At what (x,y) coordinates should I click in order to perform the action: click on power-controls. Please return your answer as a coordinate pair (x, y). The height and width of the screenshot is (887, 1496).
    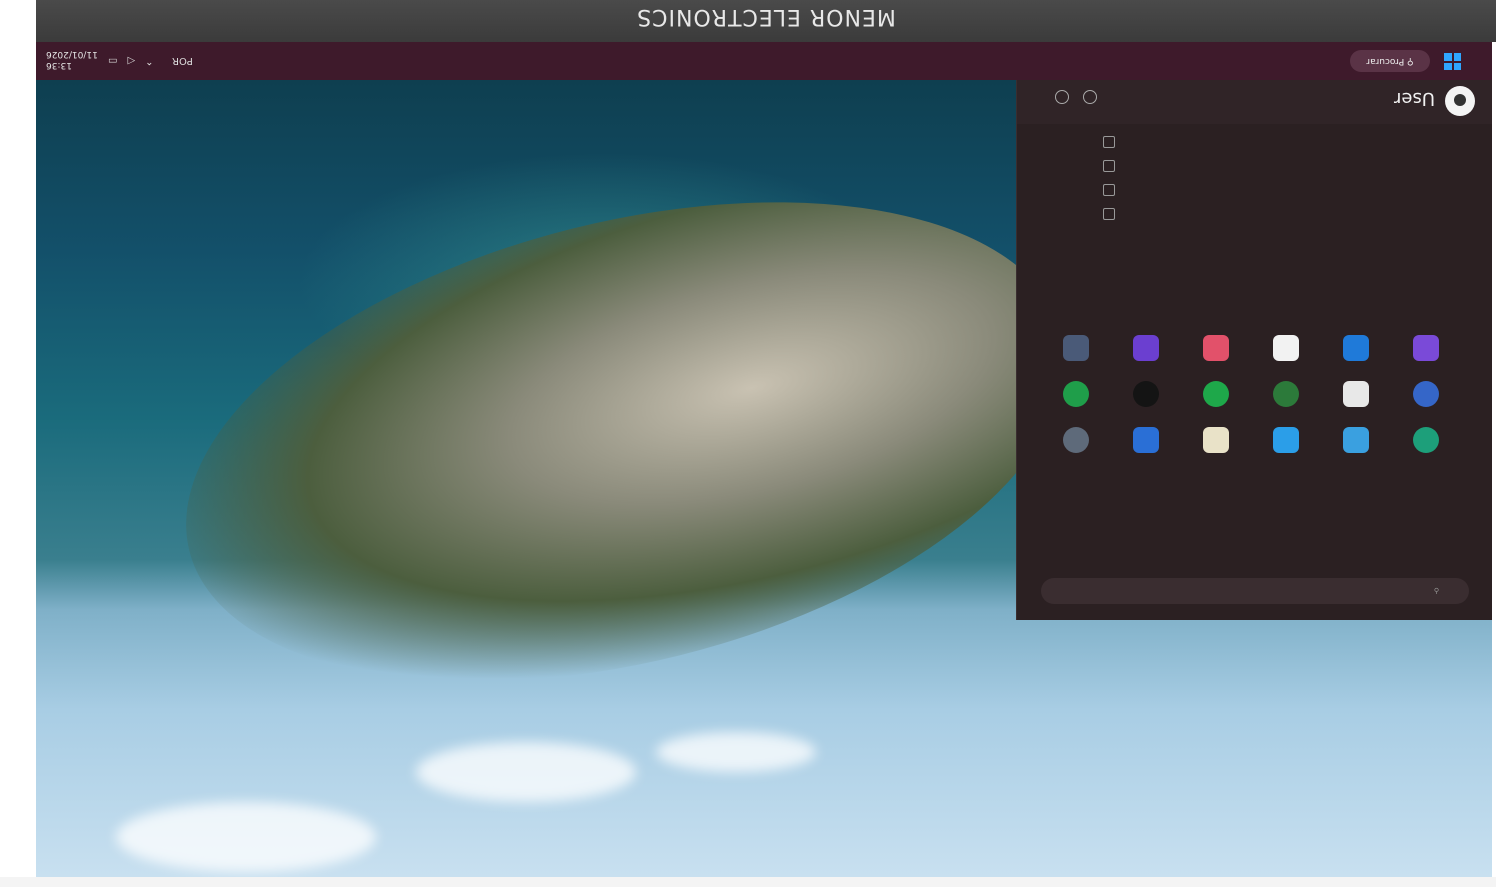
    Looking at the image, I should click on (1076, 97).